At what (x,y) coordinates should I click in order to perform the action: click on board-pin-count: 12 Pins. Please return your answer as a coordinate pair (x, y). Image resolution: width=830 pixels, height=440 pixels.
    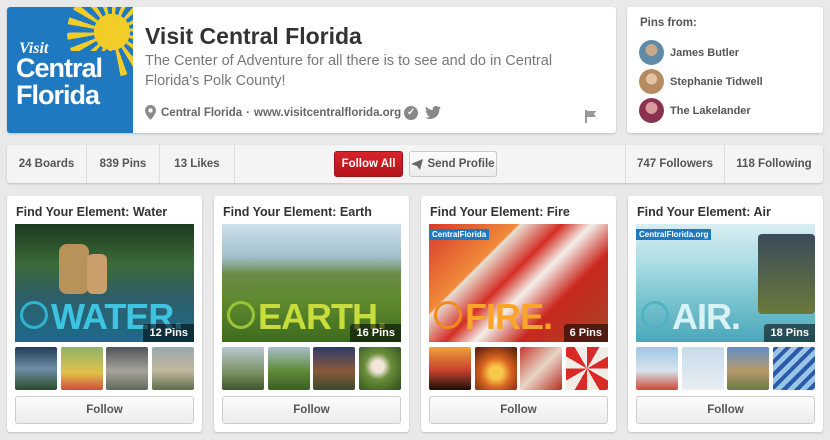
    Looking at the image, I should click on (168, 333).